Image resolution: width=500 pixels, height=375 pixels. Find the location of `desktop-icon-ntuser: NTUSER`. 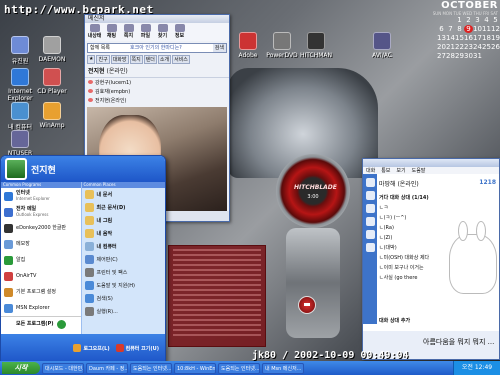

desktop-icon-ntuser: NTUSER is located at coordinates (20, 143).